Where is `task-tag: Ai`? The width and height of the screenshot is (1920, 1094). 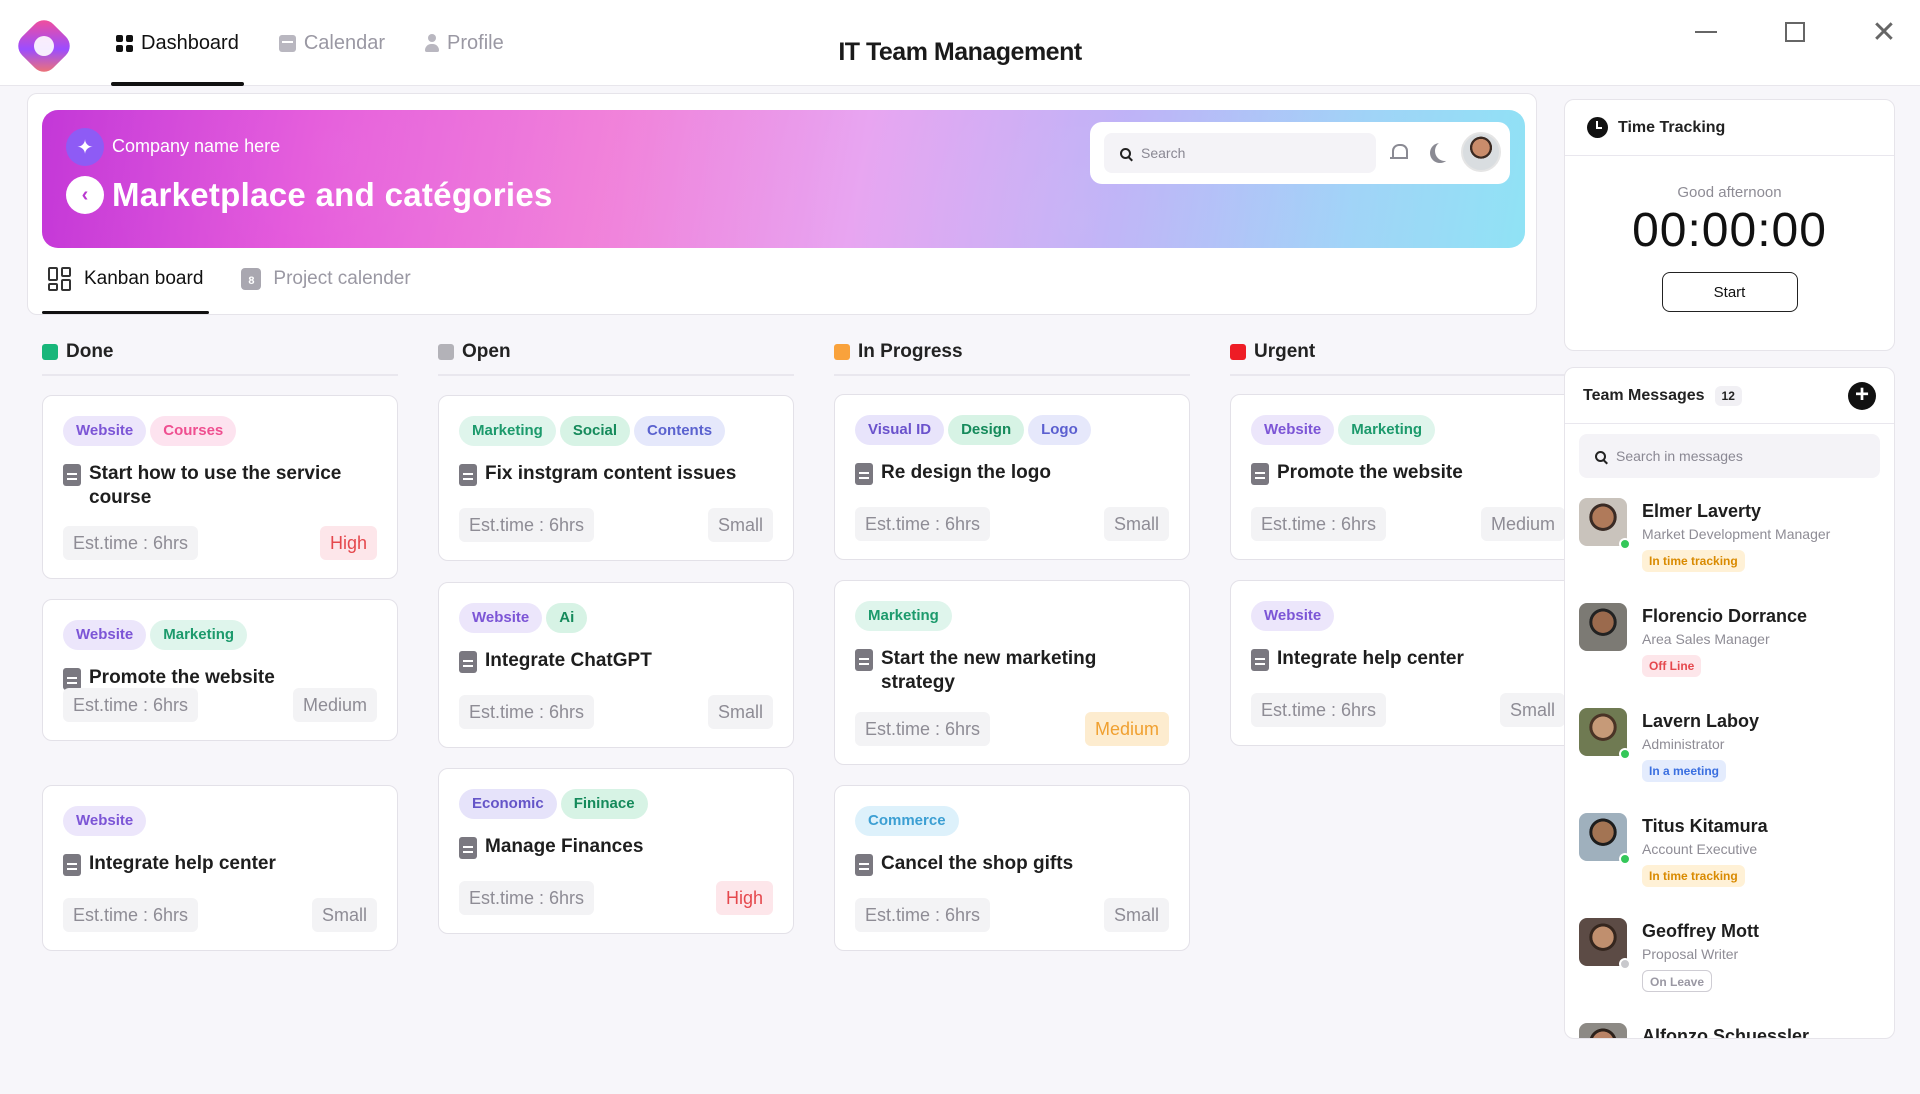 task-tag: Ai is located at coordinates (567, 618).